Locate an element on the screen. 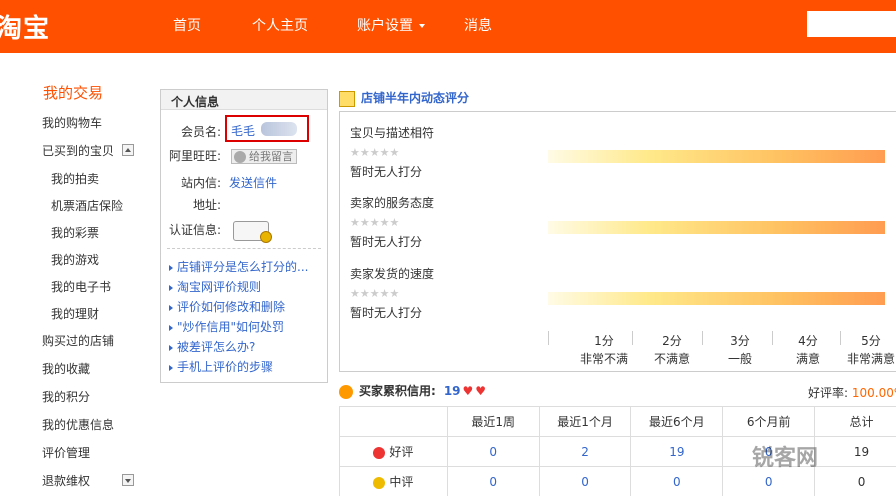 The width and height of the screenshot is (896, 496). chevron-up-icon is located at coordinates (128, 150).